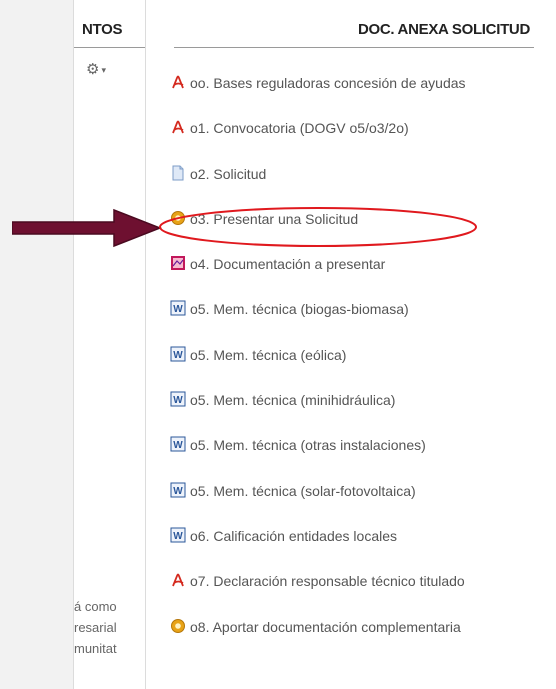  I want to click on document-label: o5. Mem. técnica (minihidráulica), so click(293, 400).